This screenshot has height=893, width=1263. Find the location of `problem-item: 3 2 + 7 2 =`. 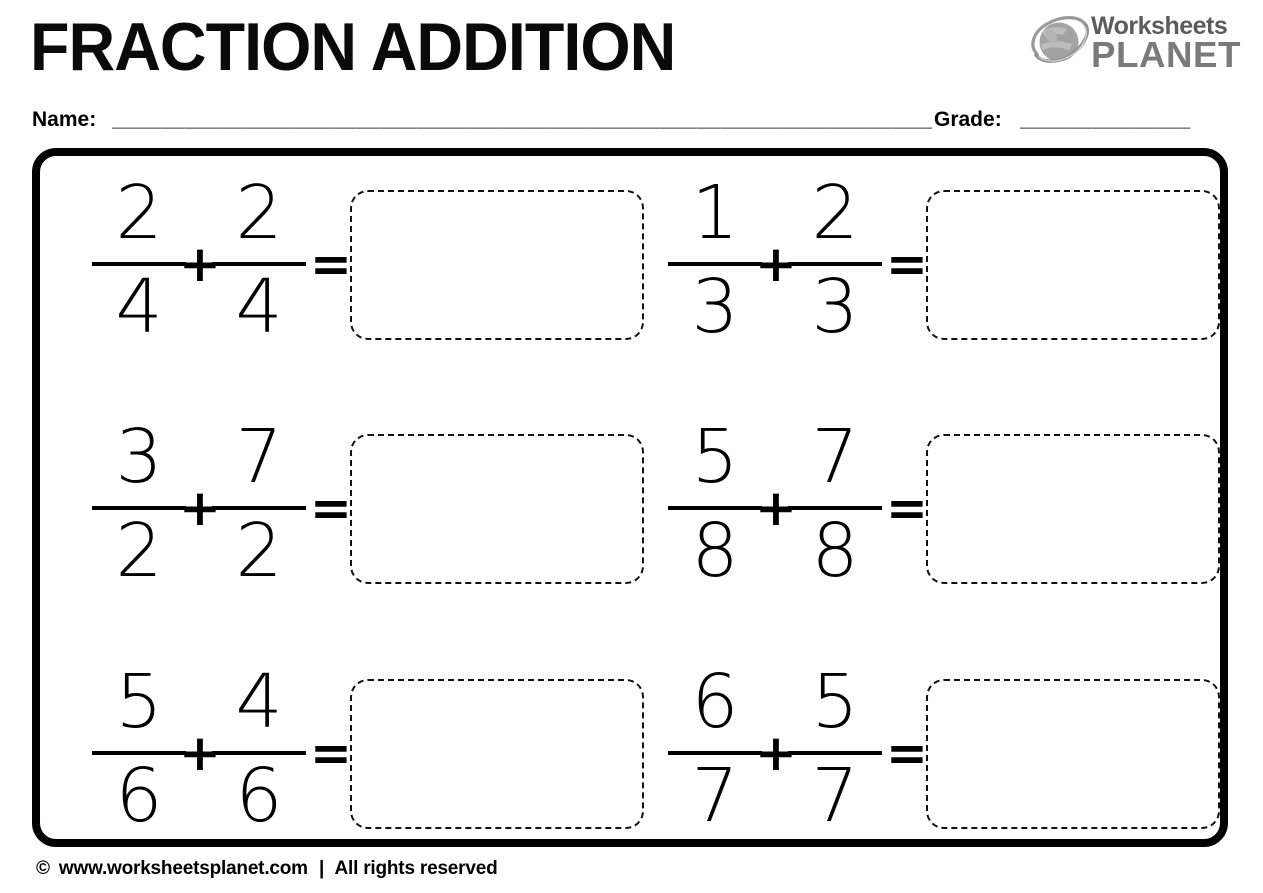

problem-item: 3 2 + 7 2 = is located at coordinates (353, 509).